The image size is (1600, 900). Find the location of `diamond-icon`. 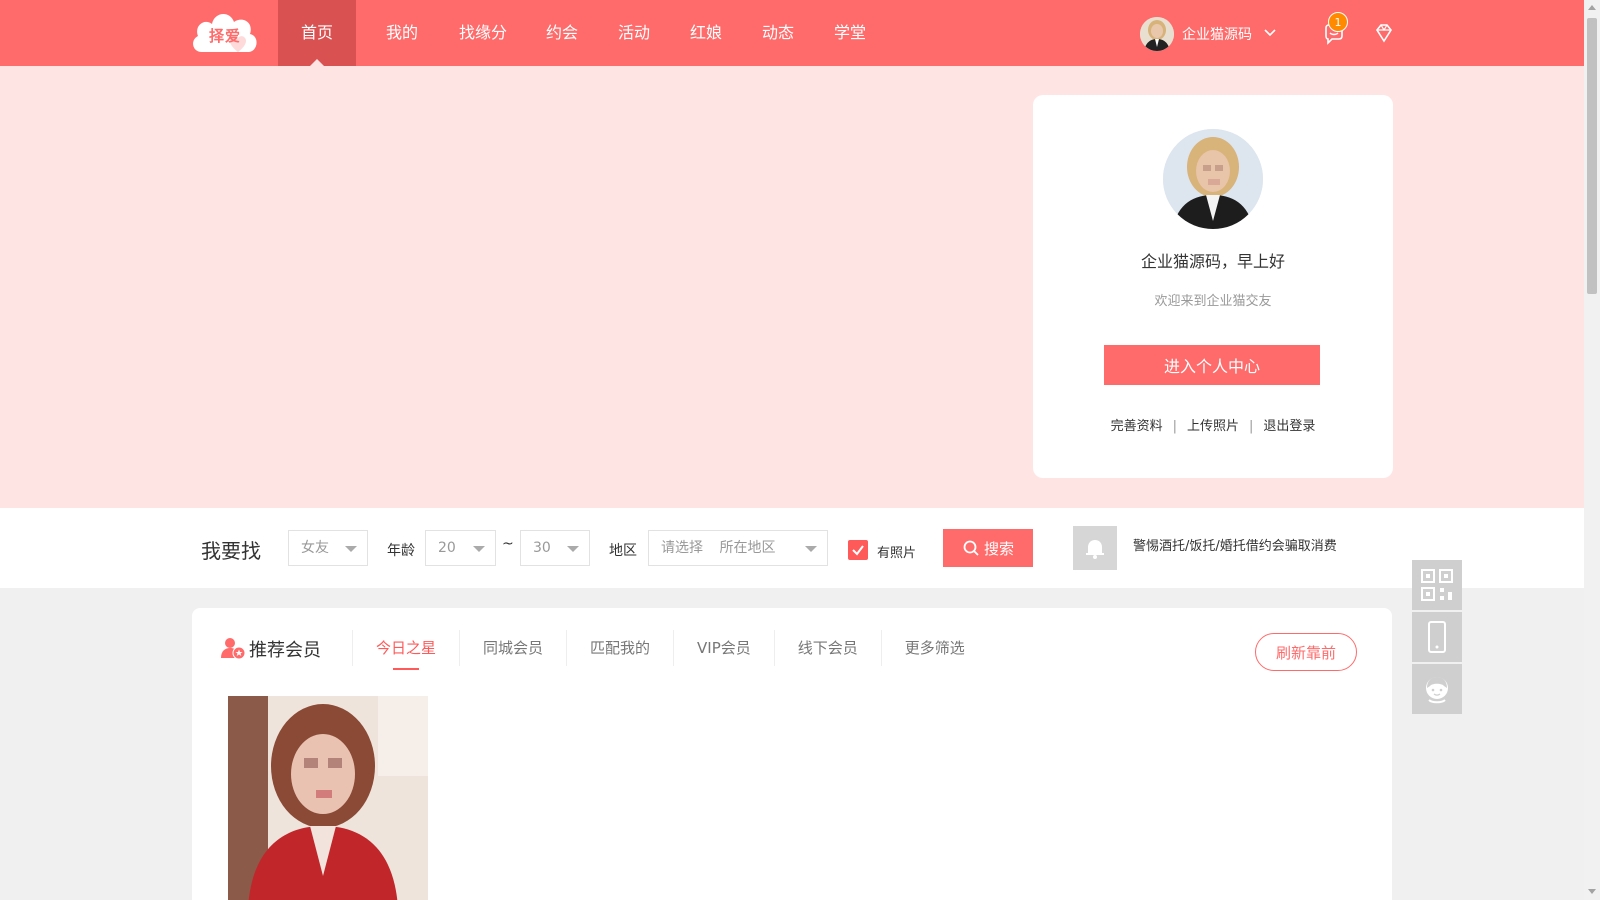

diamond-icon is located at coordinates (1384, 34).